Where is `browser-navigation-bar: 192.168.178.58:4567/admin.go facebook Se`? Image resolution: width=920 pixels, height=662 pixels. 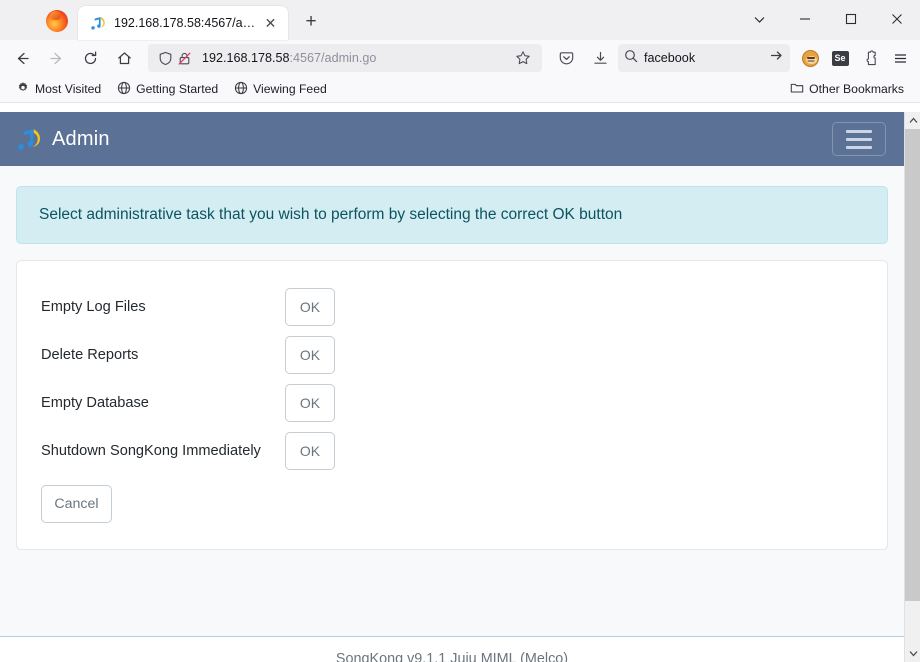
browser-navigation-bar: 192.168.178.58:4567/admin.go facebook Se is located at coordinates (460, 58).